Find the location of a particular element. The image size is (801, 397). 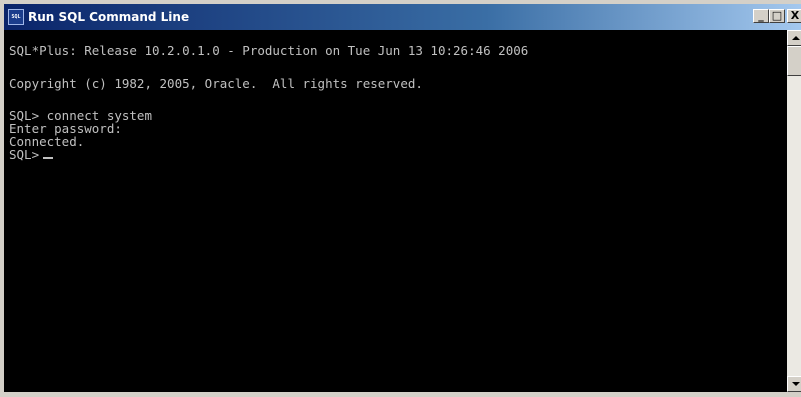

minimize-icon: _ is located at coordinates (761, 15).